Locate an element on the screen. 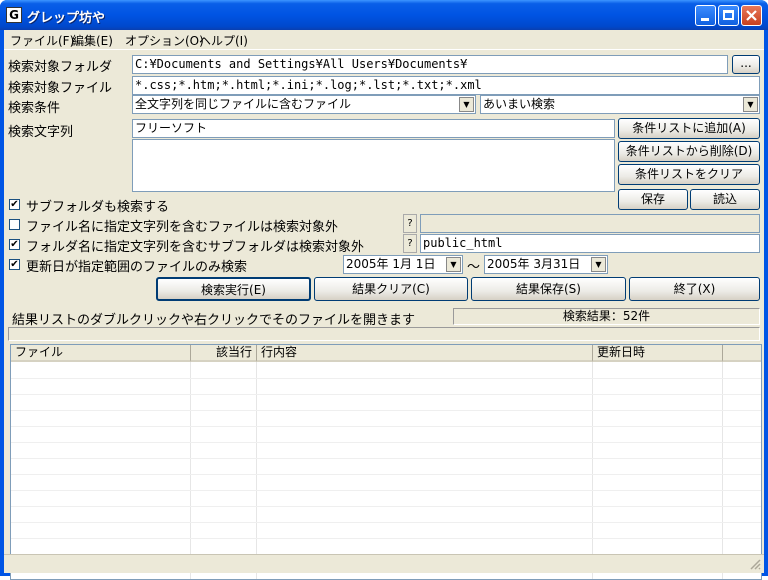 The image size is (768, 580). condition-select-value: 全文字列を同じファイルに含むファイル is located at coordinates (243, 104).